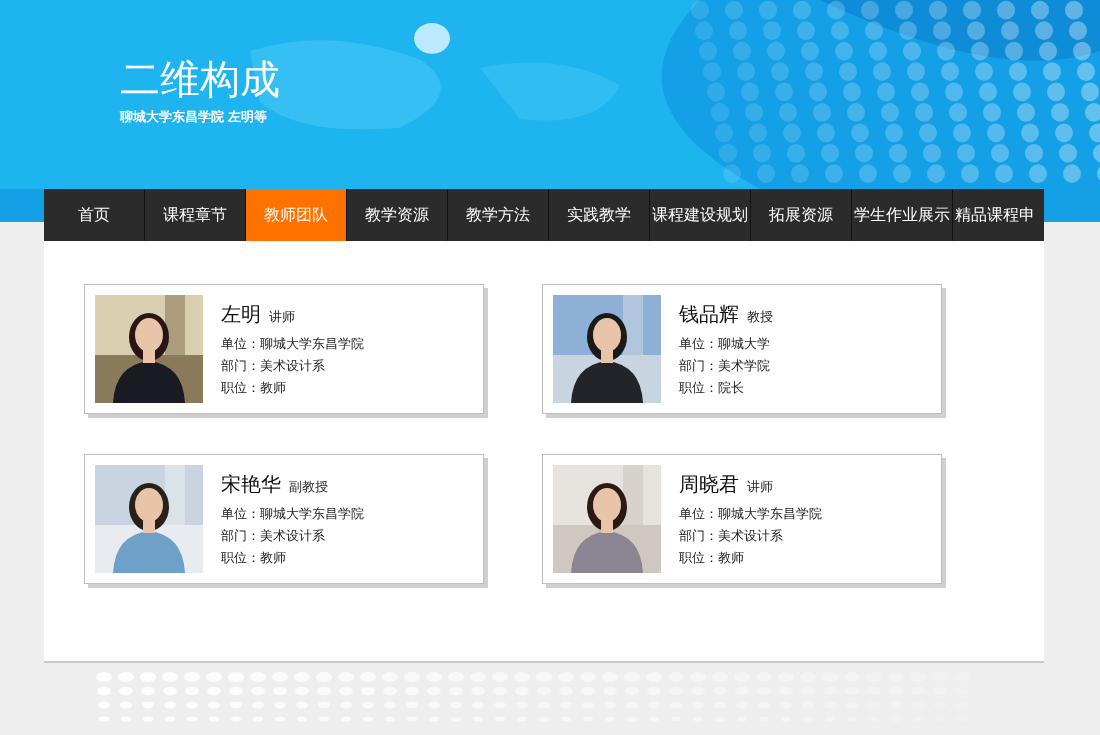  Describe the element at coordinates (308, 487) in the screenshot. I see `teacher-title: 副教授` at that location.